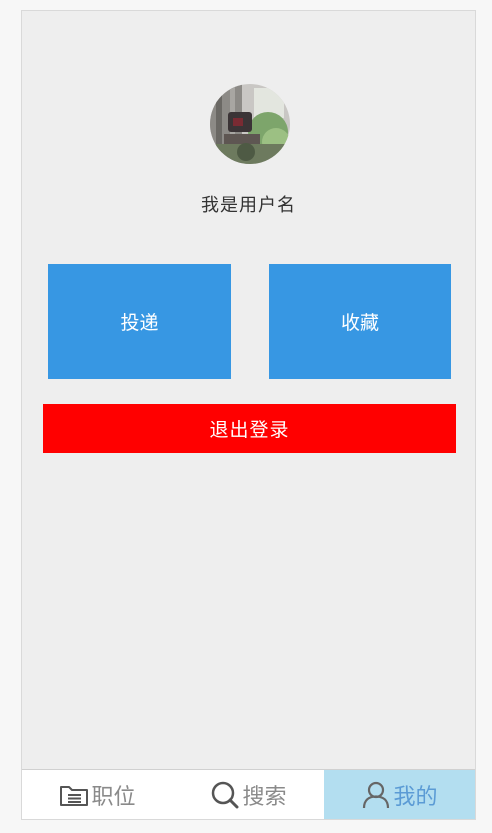 The width and height of the screenshot is (492, 833). What do you see at coordinates (376, 795) in the screenshot?
I see `person-icon` at bounding box center [376, 795].